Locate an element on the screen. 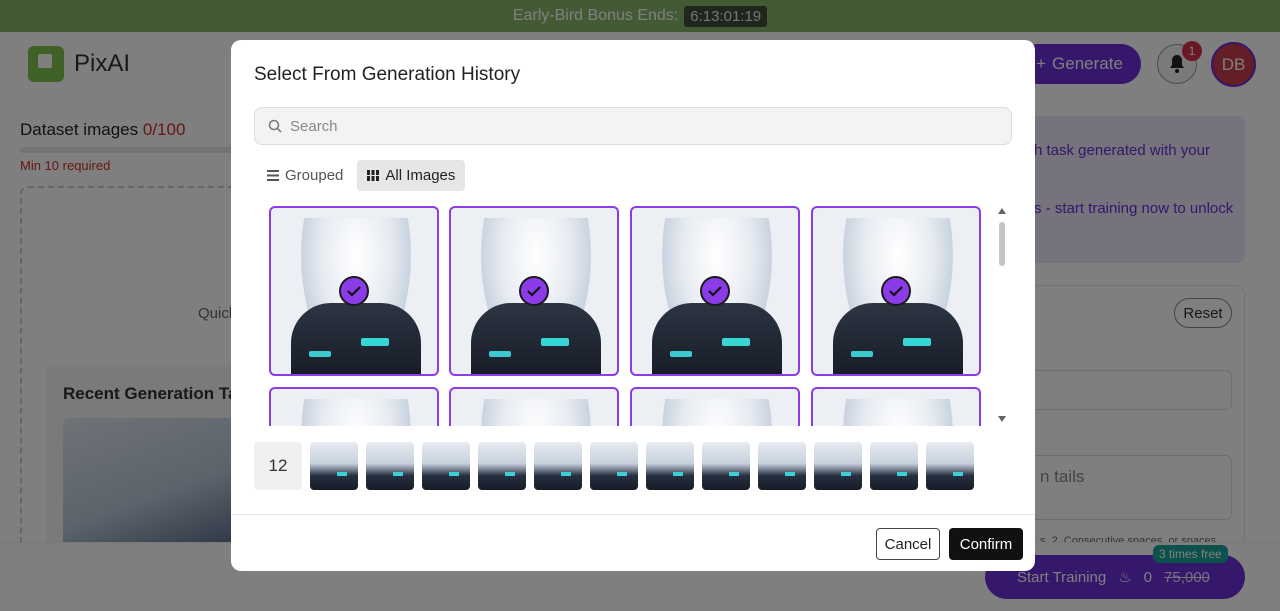  view-tabs: Grouped All Images is located at coordinates (361, 175).